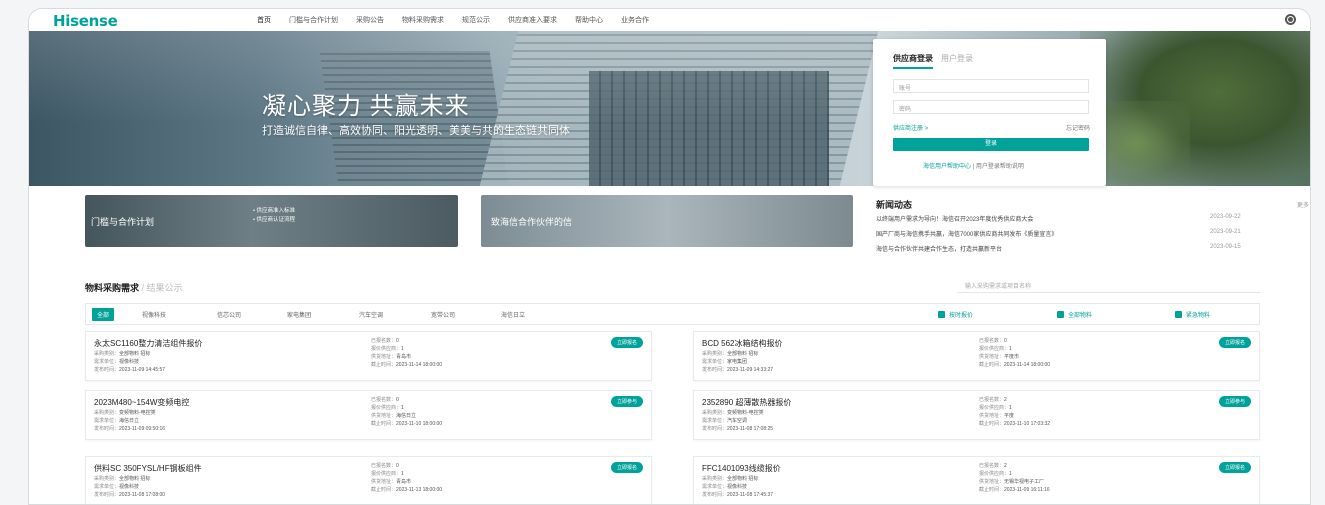  Describe the element at coordinates (913, 61) in the screenshot. I see `tab-supplier-login: 供应商登录` at that location.